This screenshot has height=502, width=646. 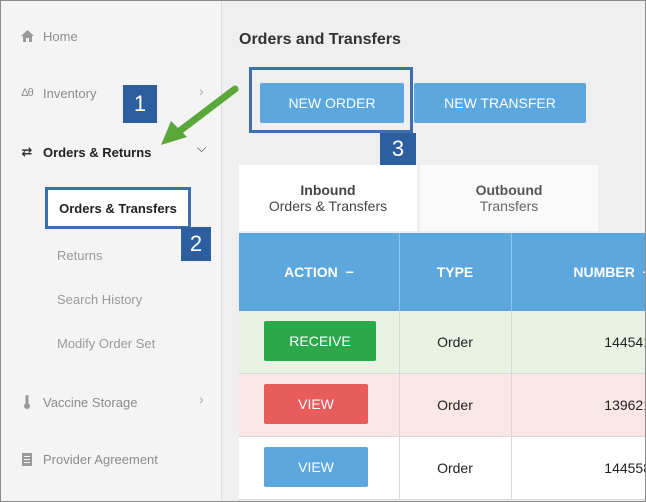 I want to click on number-cell: 139621, so click(x=624, y=405).